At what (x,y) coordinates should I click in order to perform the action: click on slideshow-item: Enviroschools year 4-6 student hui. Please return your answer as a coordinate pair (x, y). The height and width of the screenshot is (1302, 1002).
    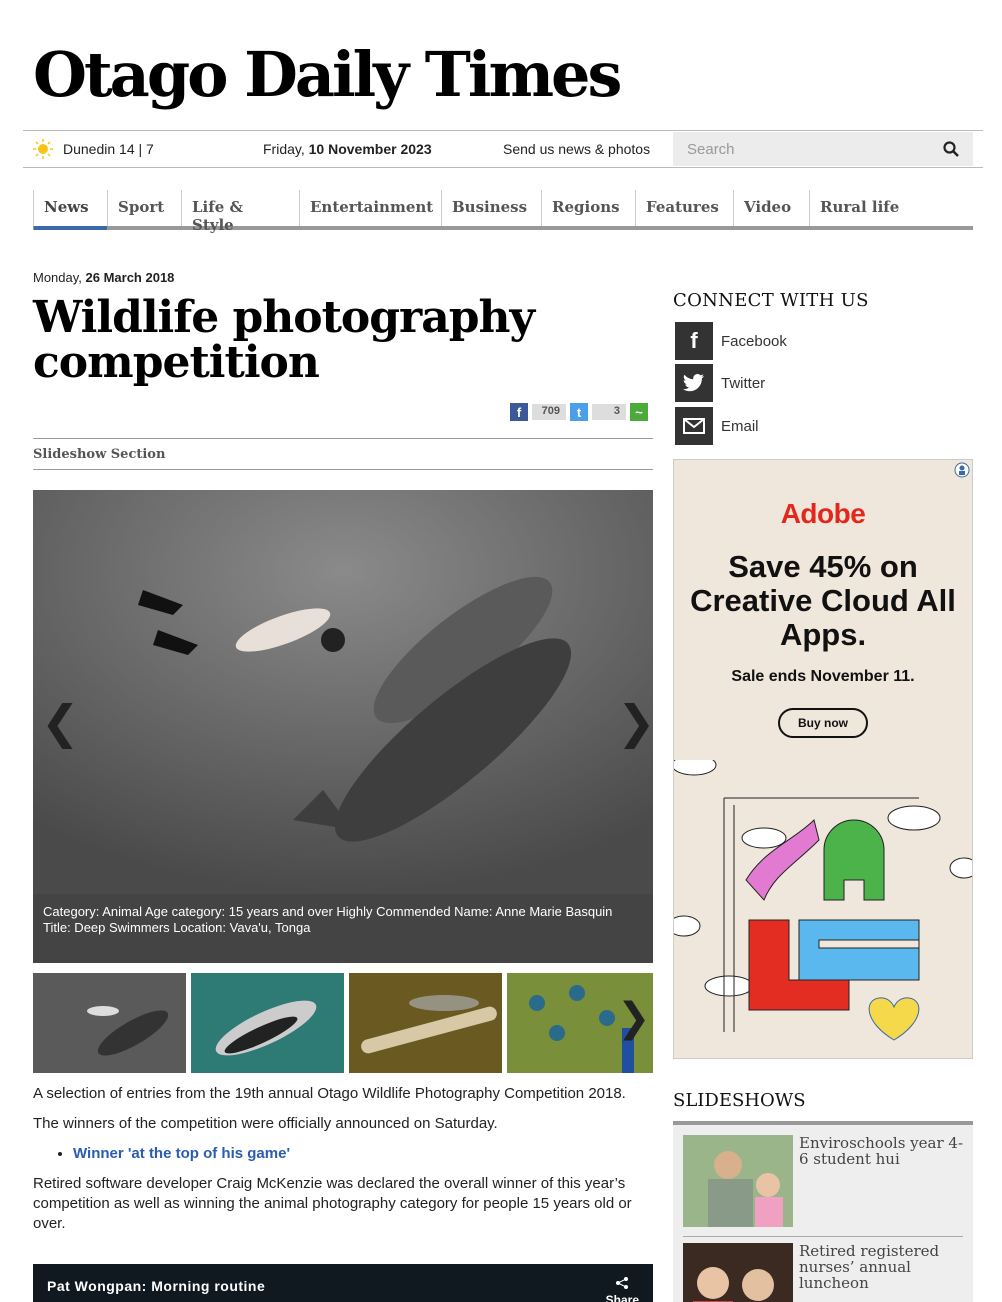
    Looking at the image, I should click on (823, 1181).